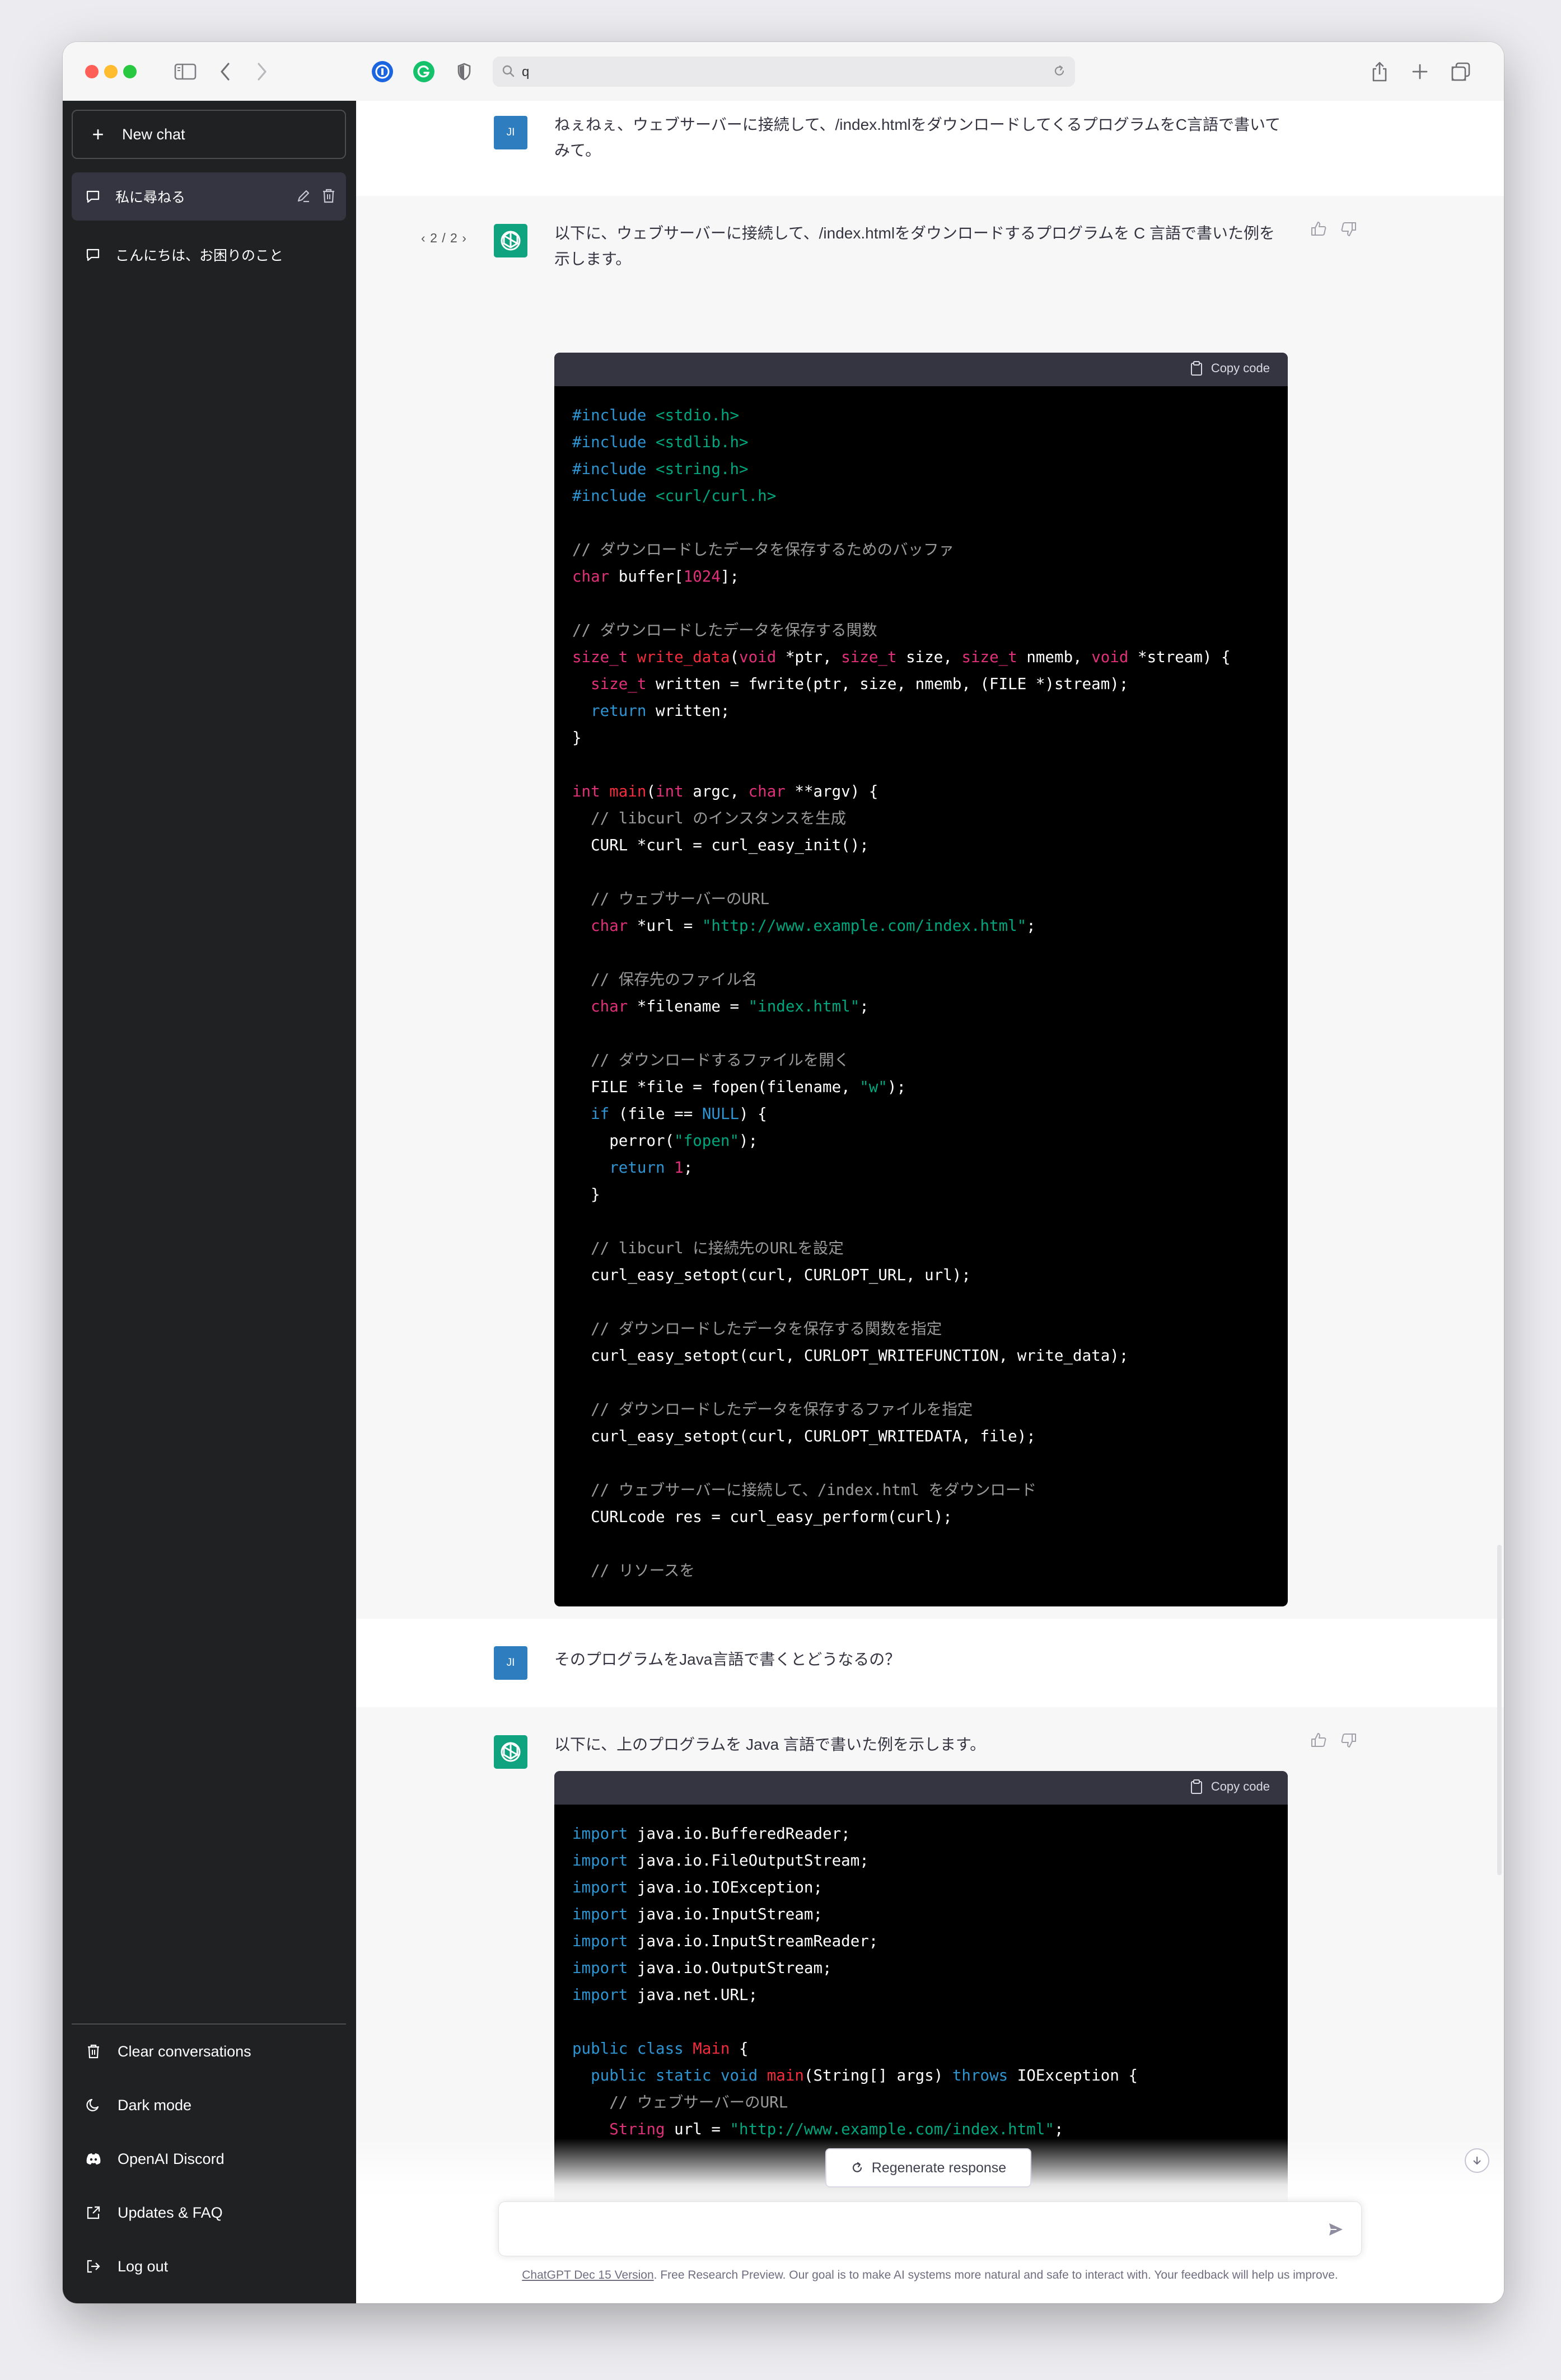 The height and width of the screenshot is (2380, 1561). I want to click on arrow-down-icon, so click(1477, 2161).